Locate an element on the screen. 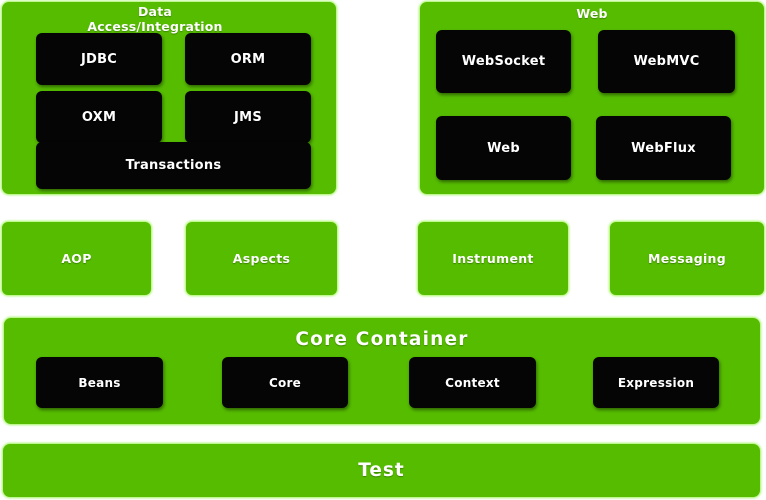  module-websocket-label: WebSocket is located at coordinates (503, 61).